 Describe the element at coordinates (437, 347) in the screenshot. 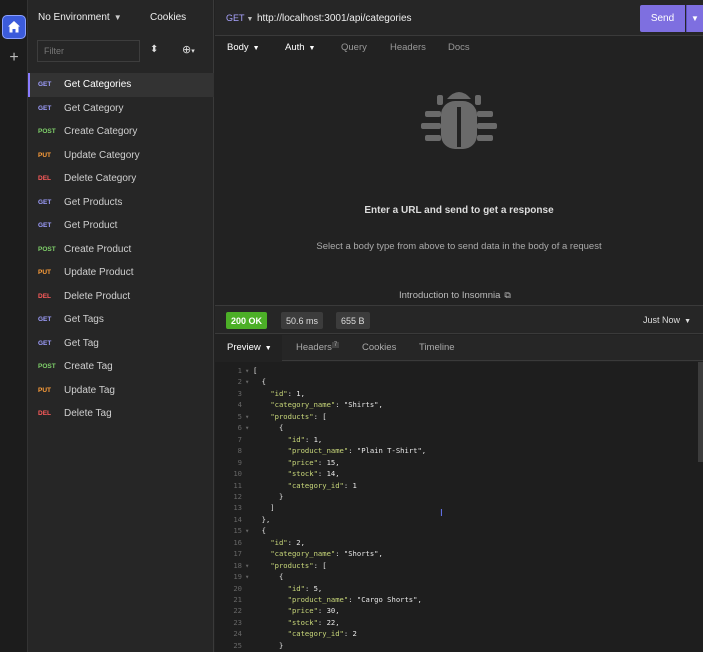

I see `tab-timeline: Timeline` at that location.